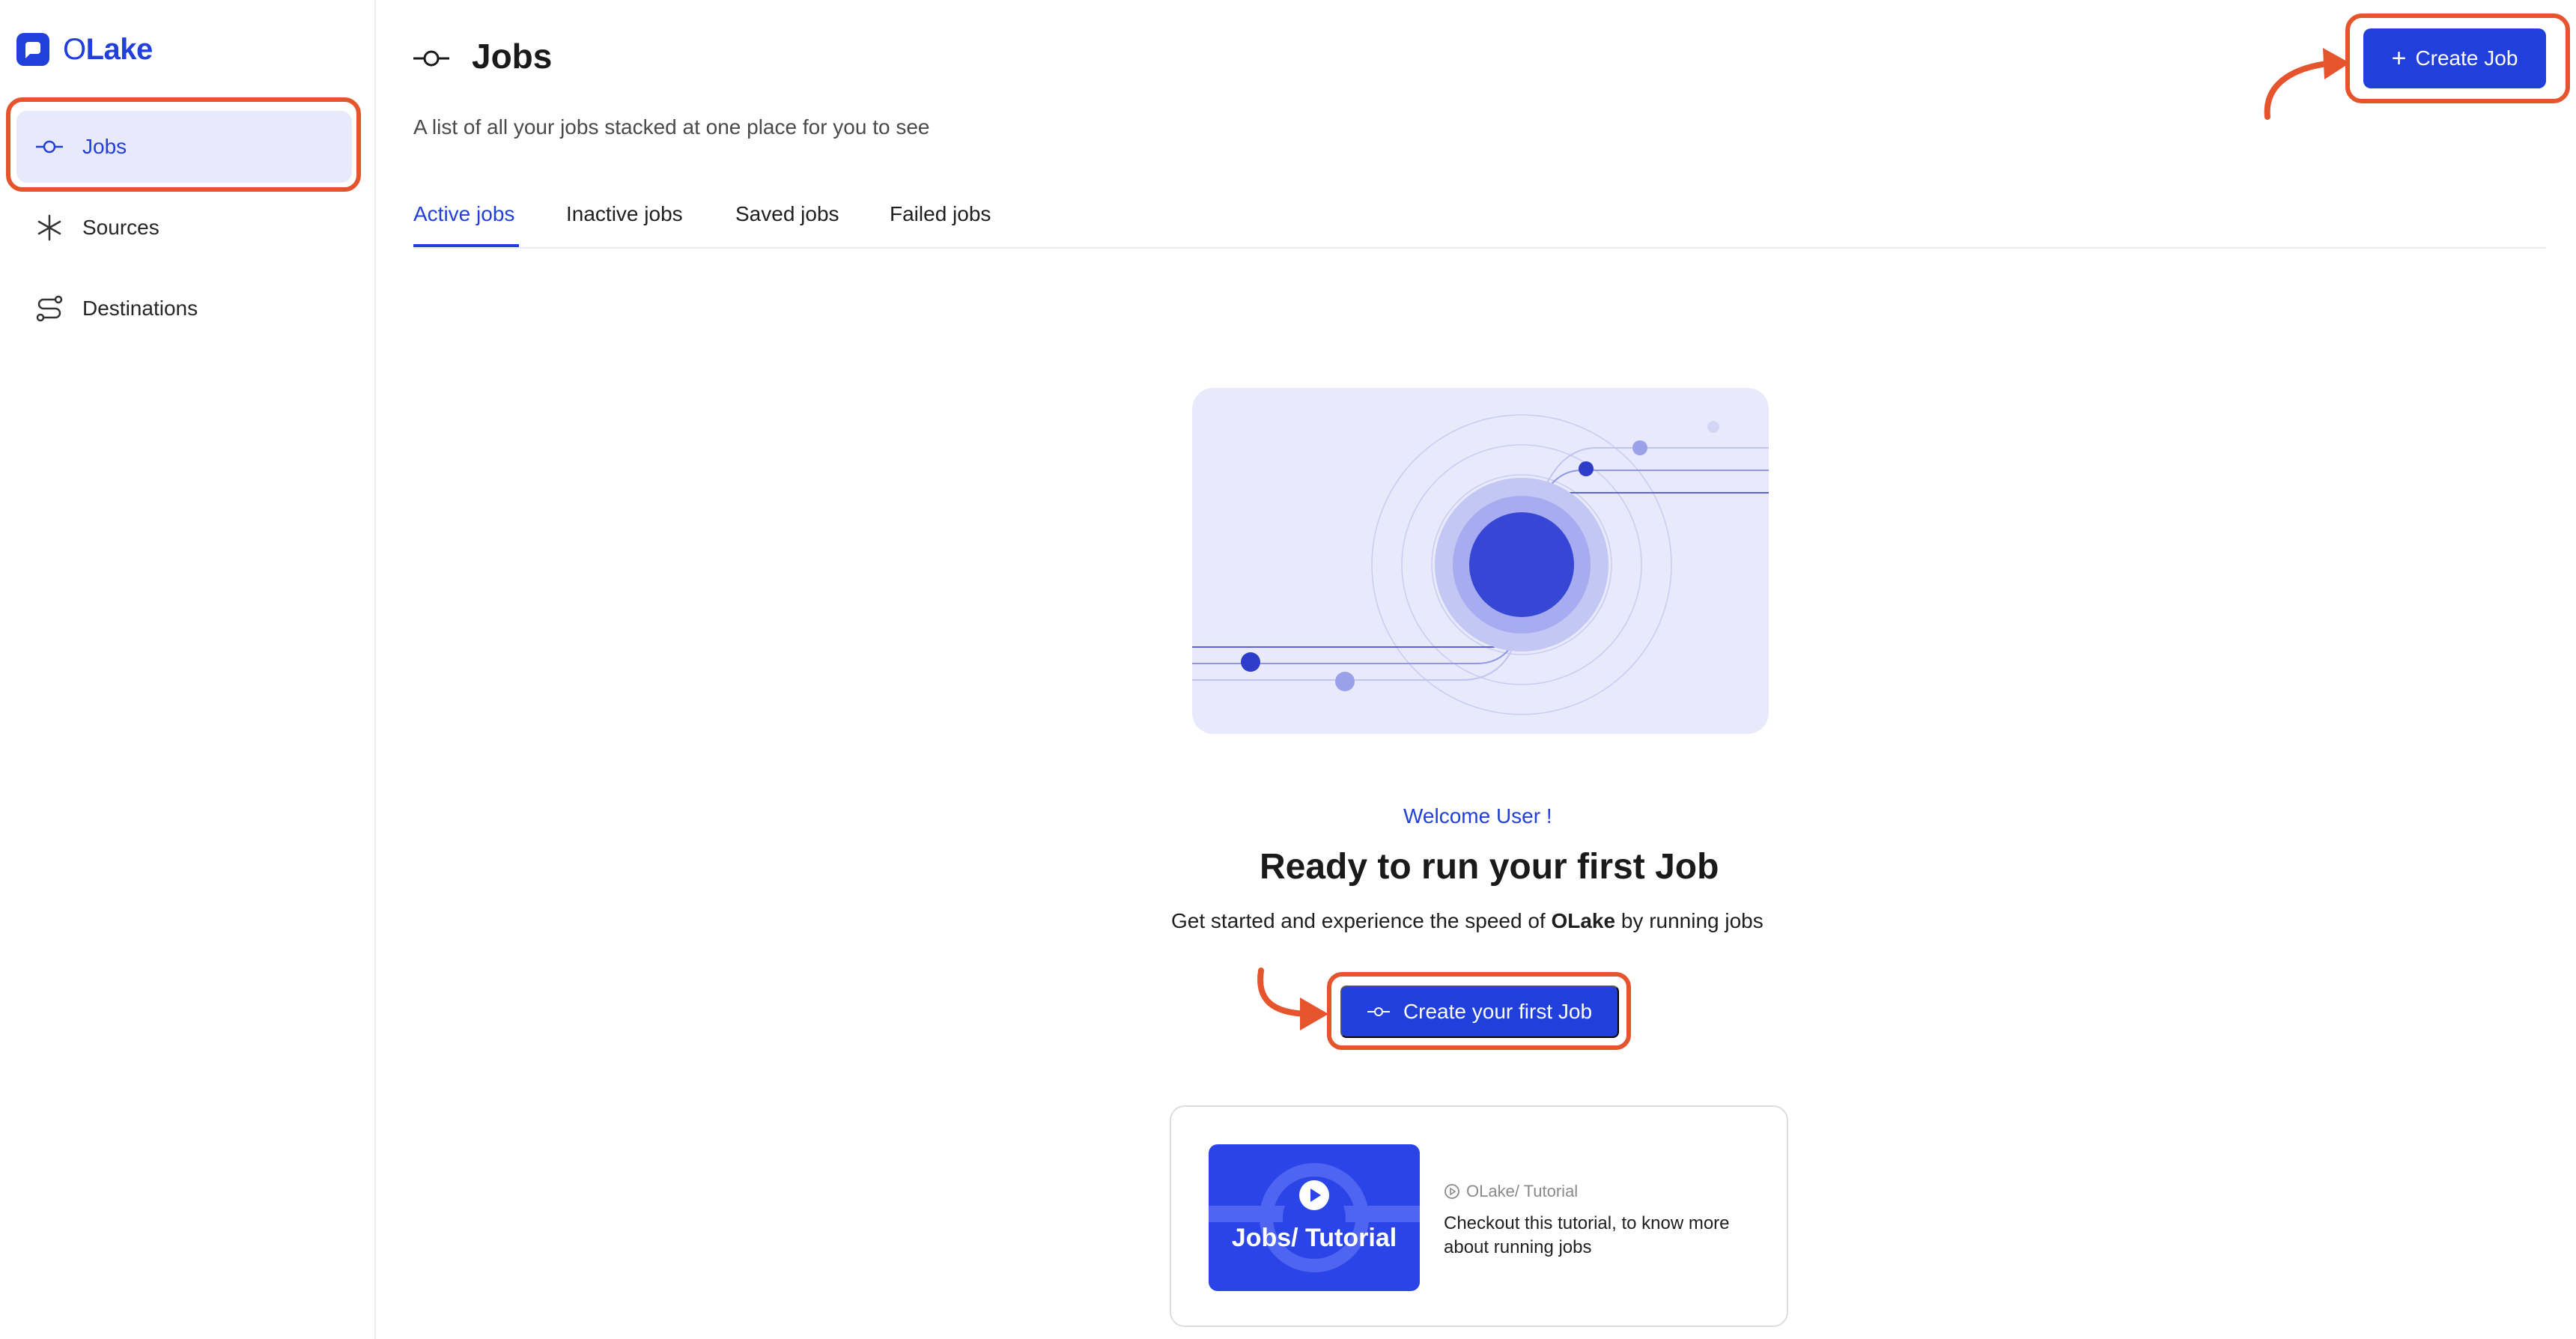 Image resolution: width=2576 pixels, height=1339 pixels. I want to click on tutorial-thumbnail: Jobs/ Tutorial, so click(1314, 1217).